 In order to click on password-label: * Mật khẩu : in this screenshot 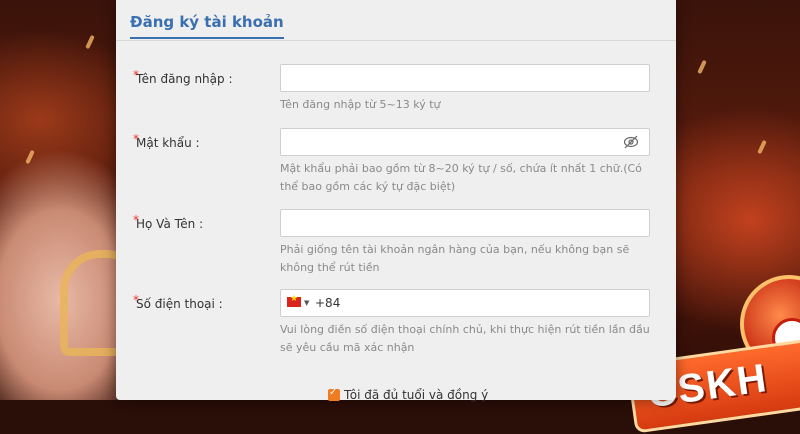, I will do `click(166, 141)`.